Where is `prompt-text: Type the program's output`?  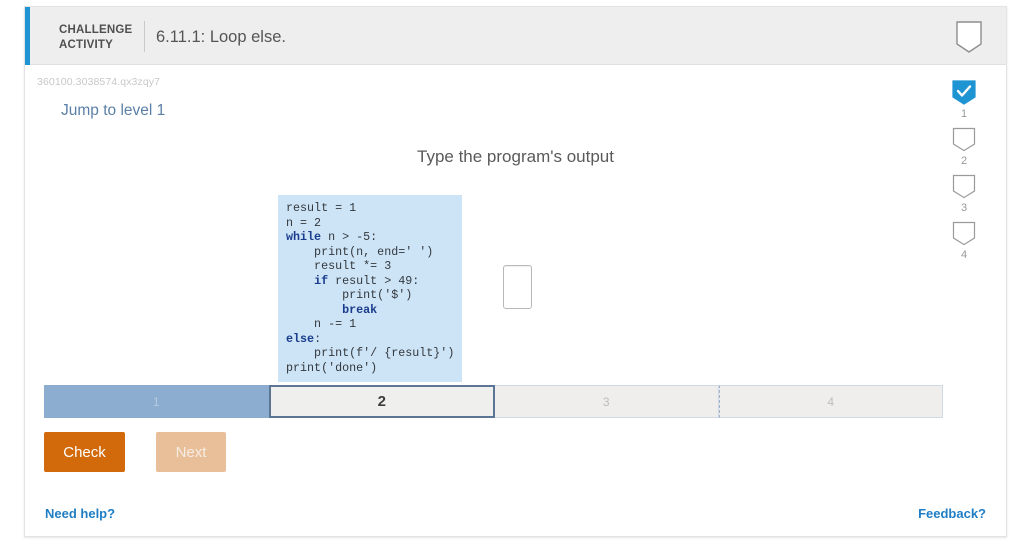
prompt-text: Type the program's output is located at coordinates (515, 156).